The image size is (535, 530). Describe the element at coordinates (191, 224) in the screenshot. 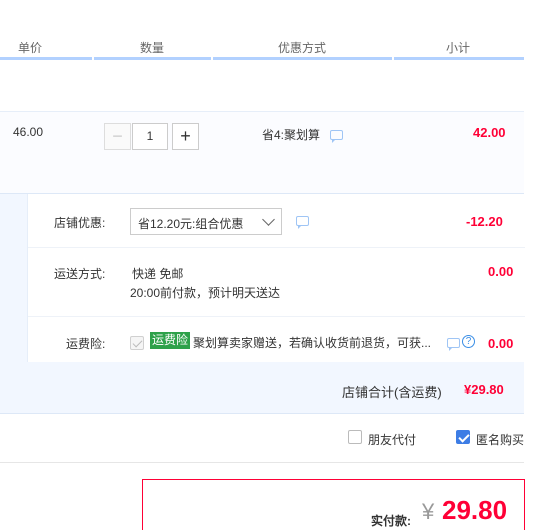

I see `shop-coupon-selected-value: 省12.20元:组合优惠` at that location.